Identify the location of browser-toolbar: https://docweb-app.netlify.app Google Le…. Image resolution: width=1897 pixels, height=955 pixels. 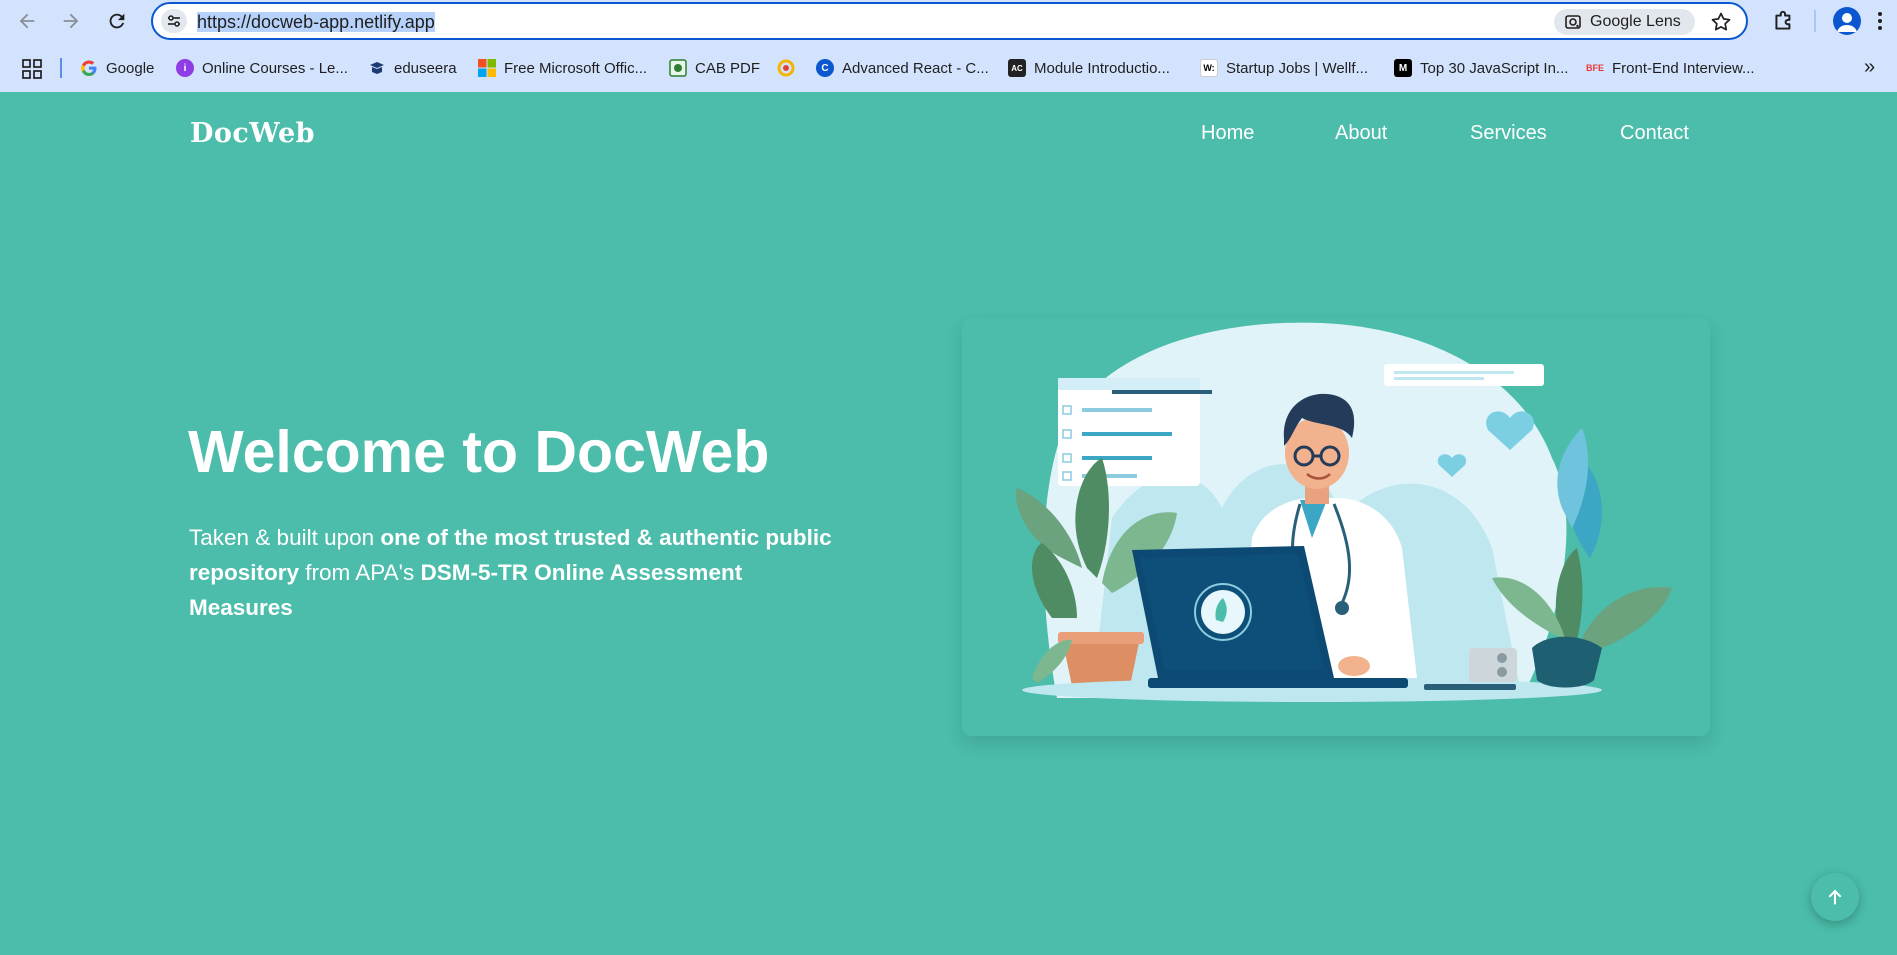
(948, 21).